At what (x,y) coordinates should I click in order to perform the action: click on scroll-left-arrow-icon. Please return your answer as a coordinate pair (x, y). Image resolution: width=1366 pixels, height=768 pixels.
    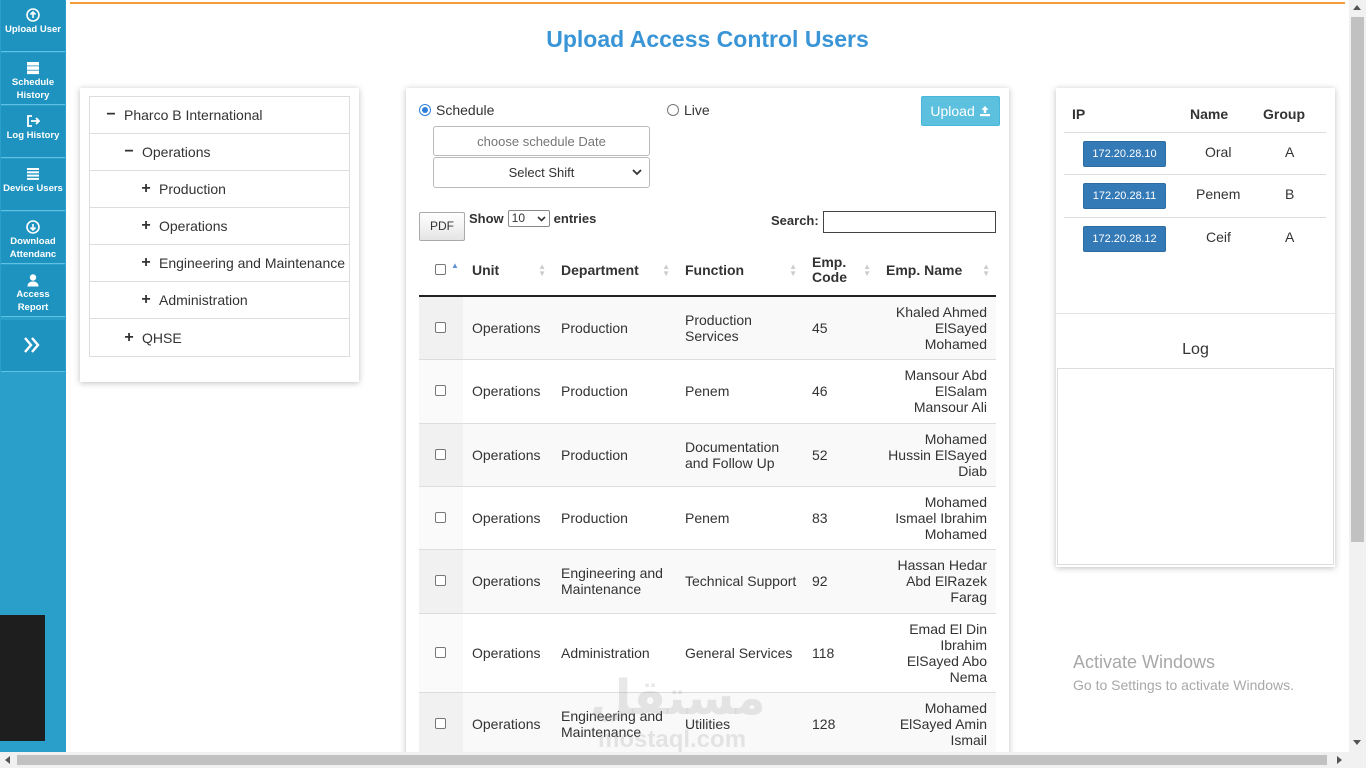
    Looking at the image, I should click on (7, 760).